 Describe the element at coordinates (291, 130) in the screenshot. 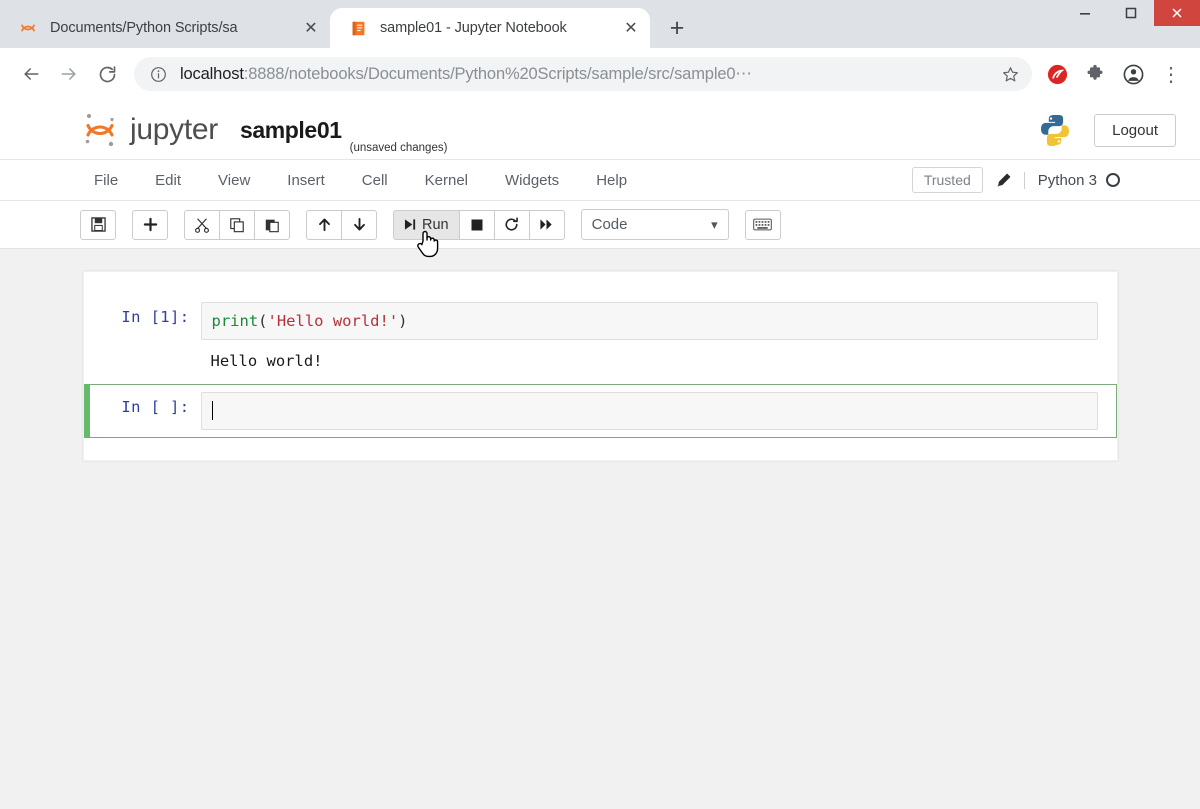

I see `notebook-title: sample01` at that location.